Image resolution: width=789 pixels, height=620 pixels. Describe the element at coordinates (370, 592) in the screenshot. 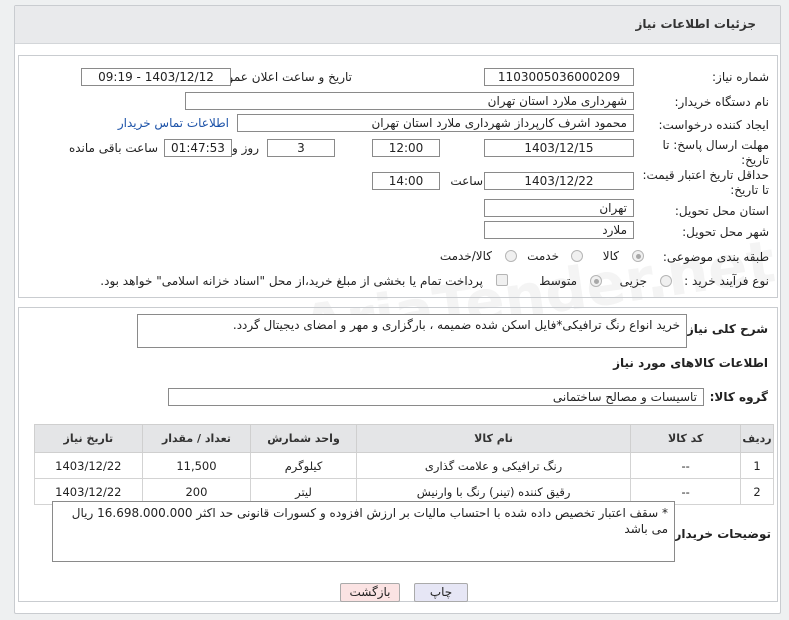

I see `back-button: بازگشت` at that location.